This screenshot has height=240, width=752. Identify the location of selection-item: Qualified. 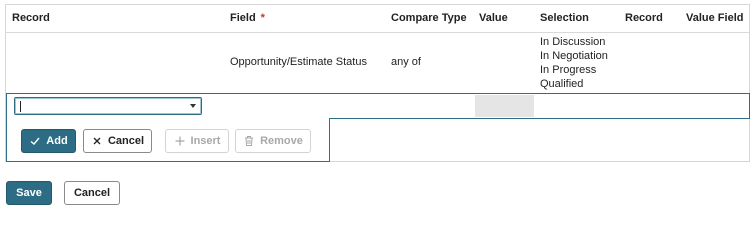
(562, 84).